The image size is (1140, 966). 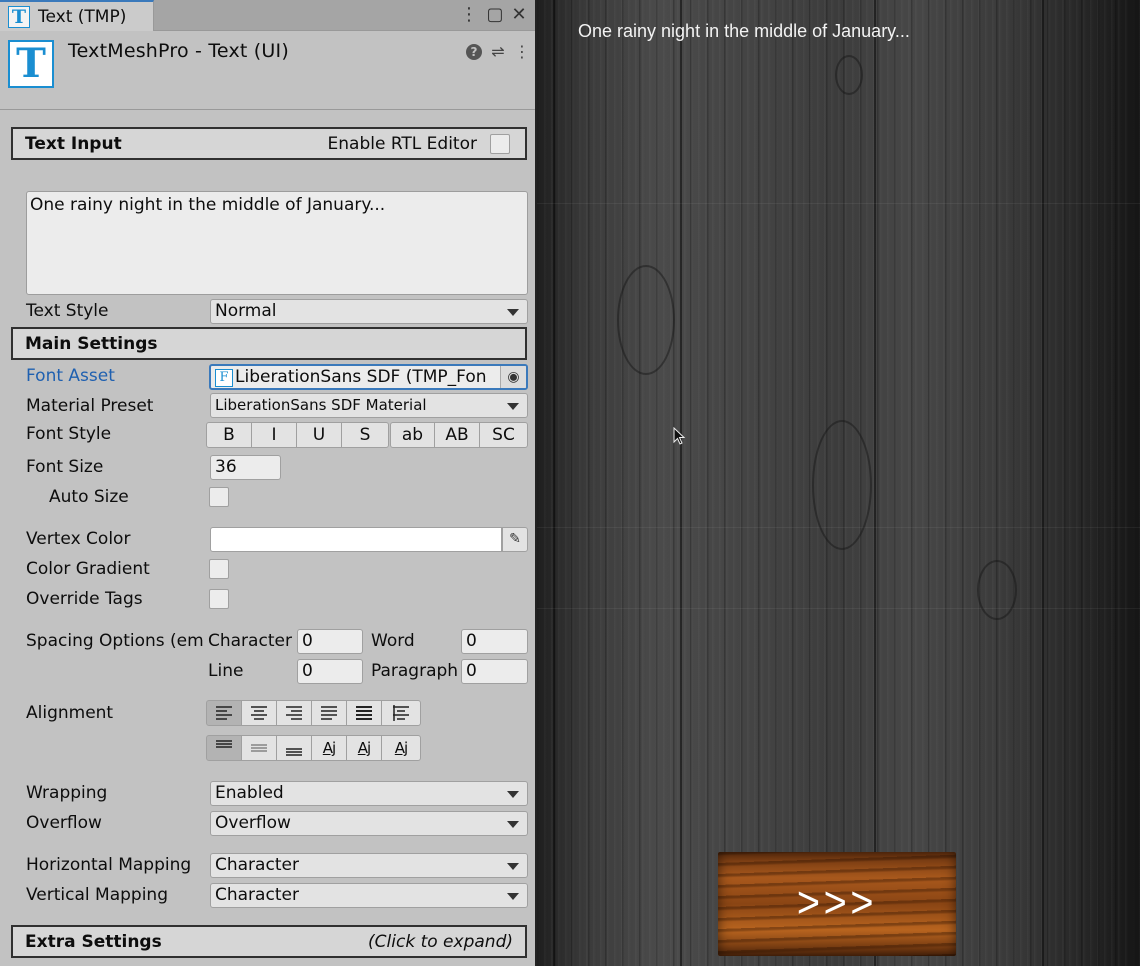 What do you see at coordinates (219, 497) in the screenshot?
I see `auto-size-checkbox` at bounding box center [219, 497].